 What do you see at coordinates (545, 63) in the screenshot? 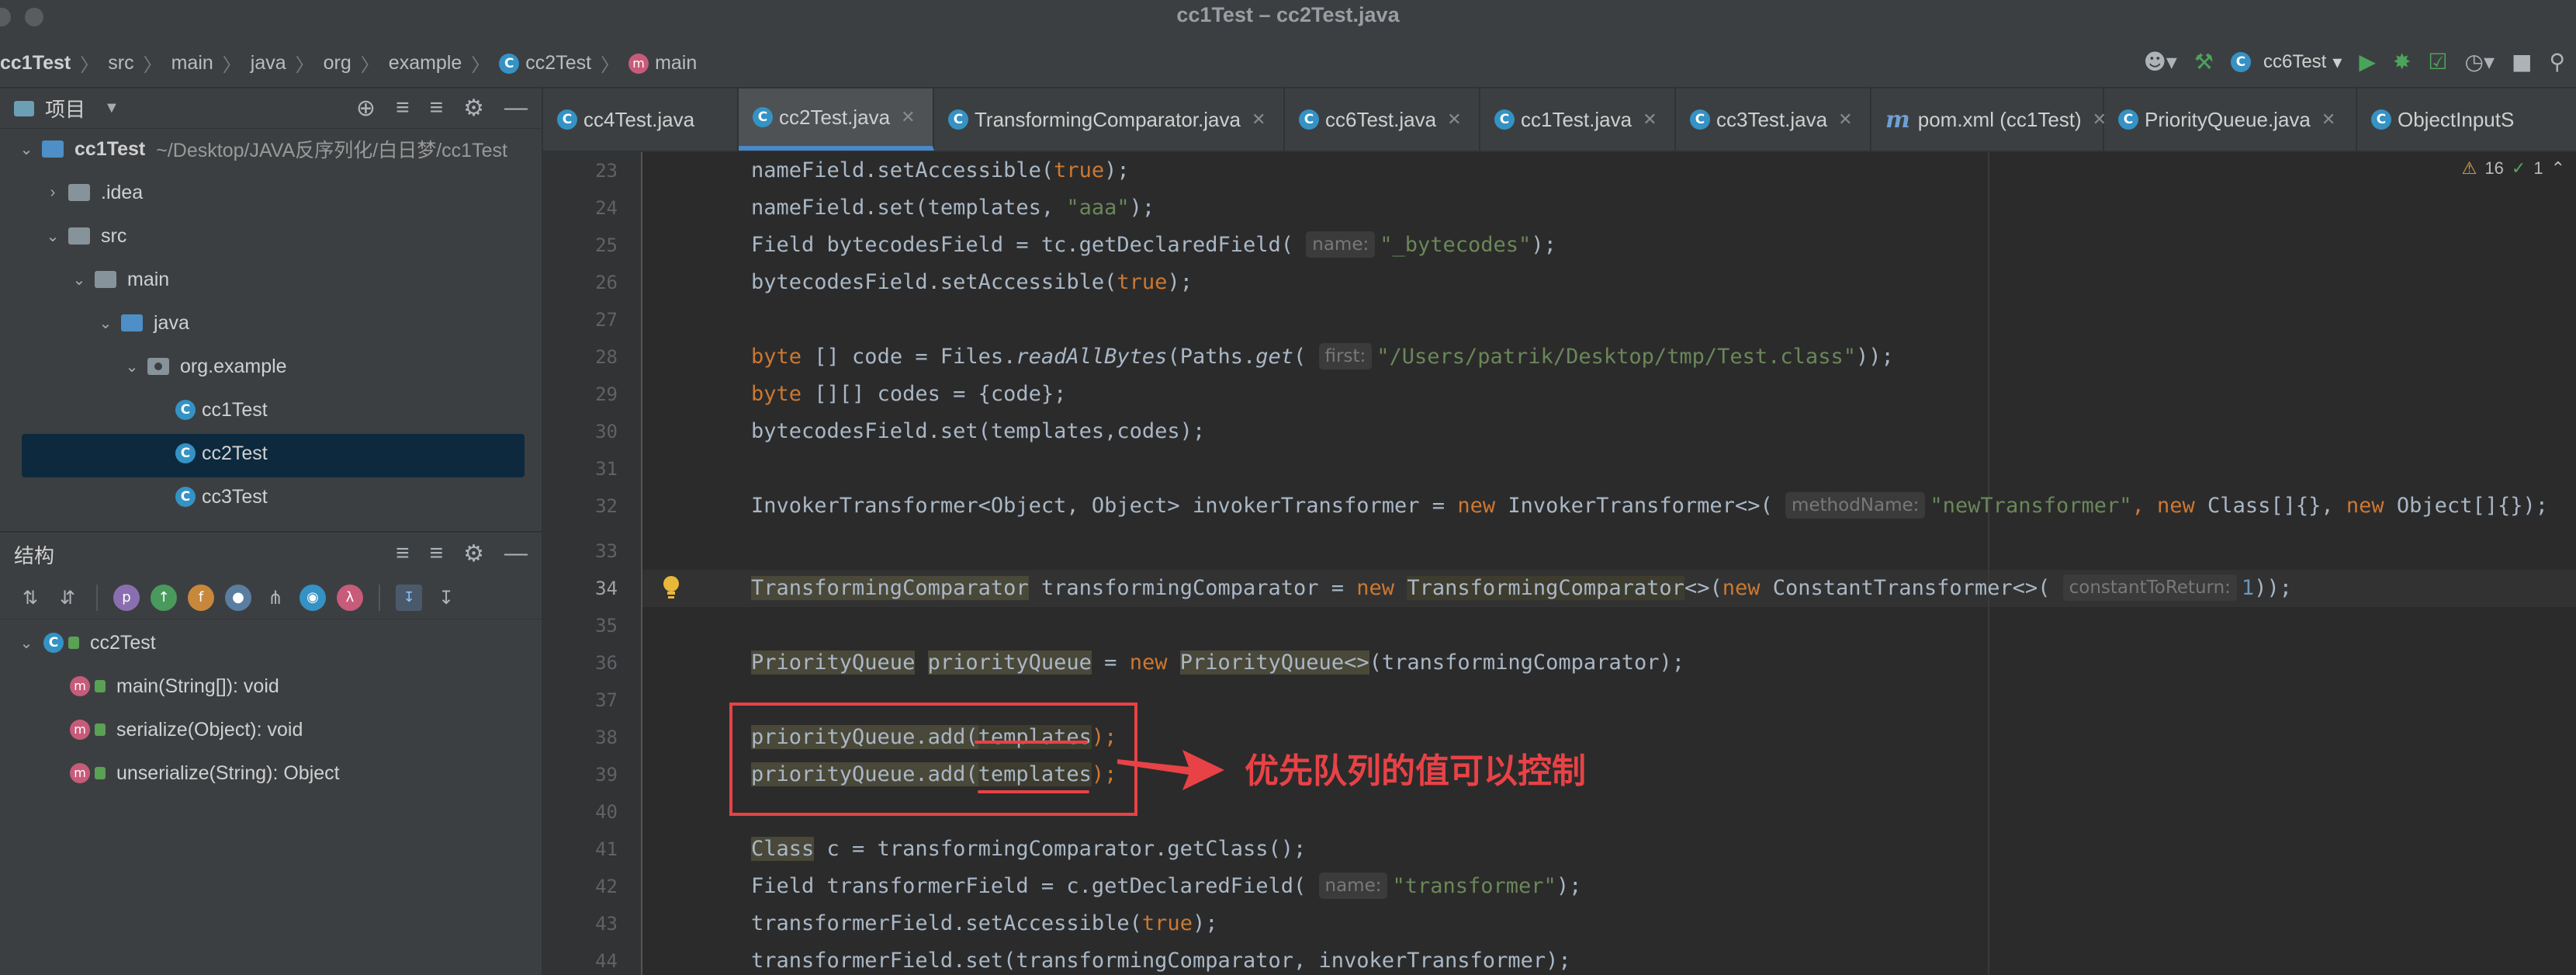
I see `breadcrumb-class: Ccc2Test` at bounding box center [545, 63].